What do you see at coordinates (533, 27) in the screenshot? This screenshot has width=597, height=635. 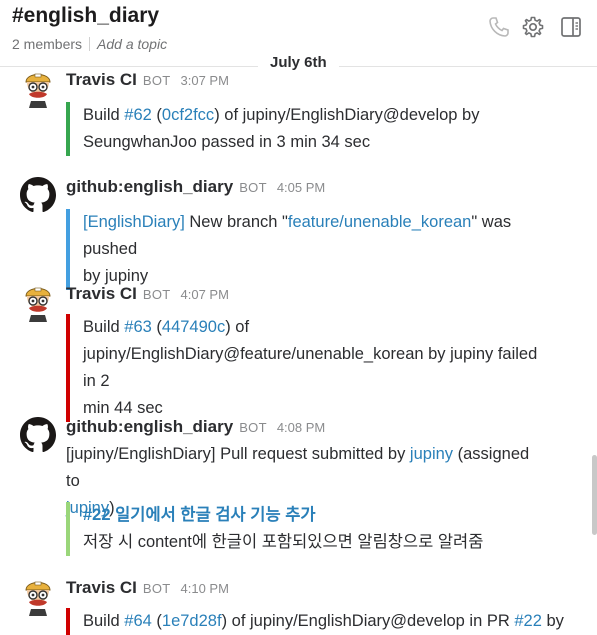 I see `gear-icon` at bounding box center [533, 27].